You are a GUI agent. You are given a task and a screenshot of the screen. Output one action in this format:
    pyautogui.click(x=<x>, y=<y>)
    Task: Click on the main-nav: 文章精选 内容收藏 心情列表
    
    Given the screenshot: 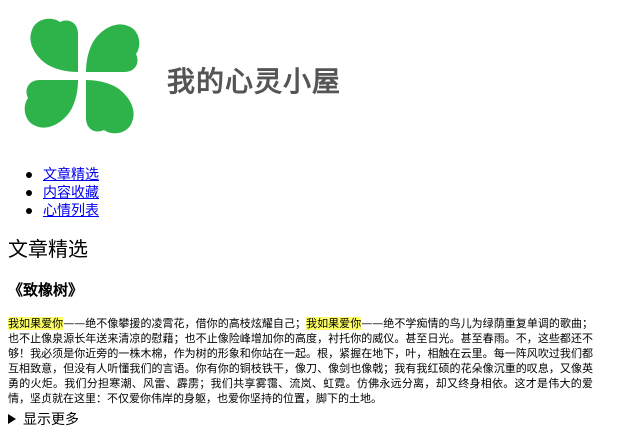 What is the action you would take?
    pyautogui.click(x=61, y=193)
    